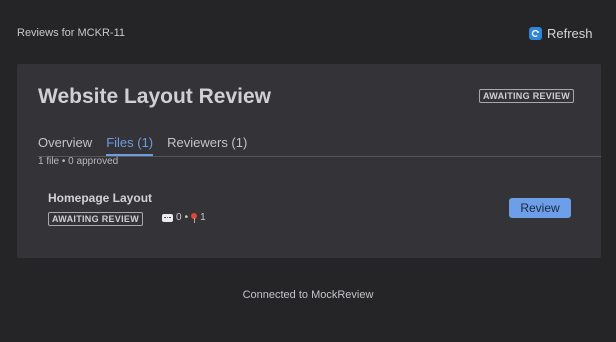  I want to click on tab-reviewers: Reviewers (1), so click(207, 145).